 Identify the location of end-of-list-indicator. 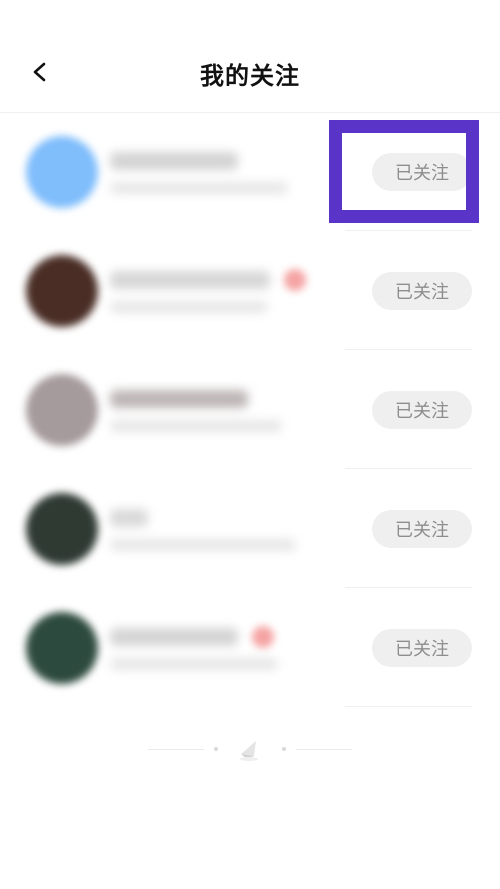
(250, 750).